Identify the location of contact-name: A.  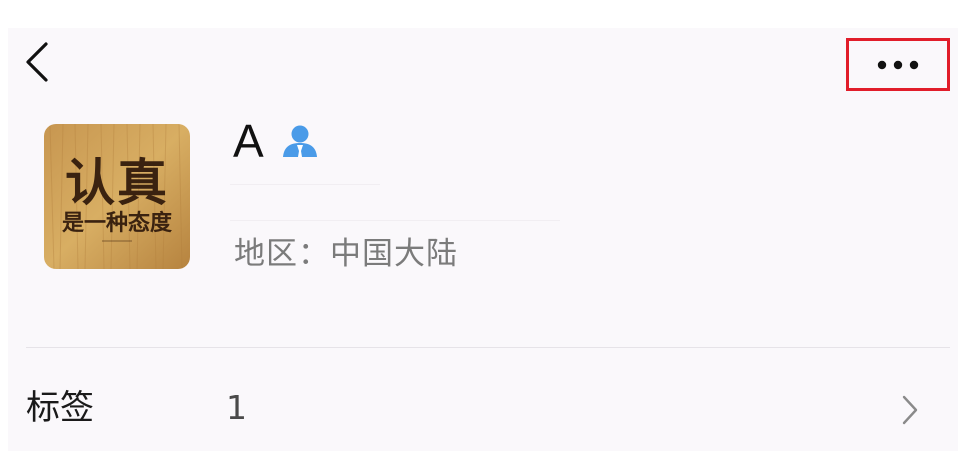
(248, 141).